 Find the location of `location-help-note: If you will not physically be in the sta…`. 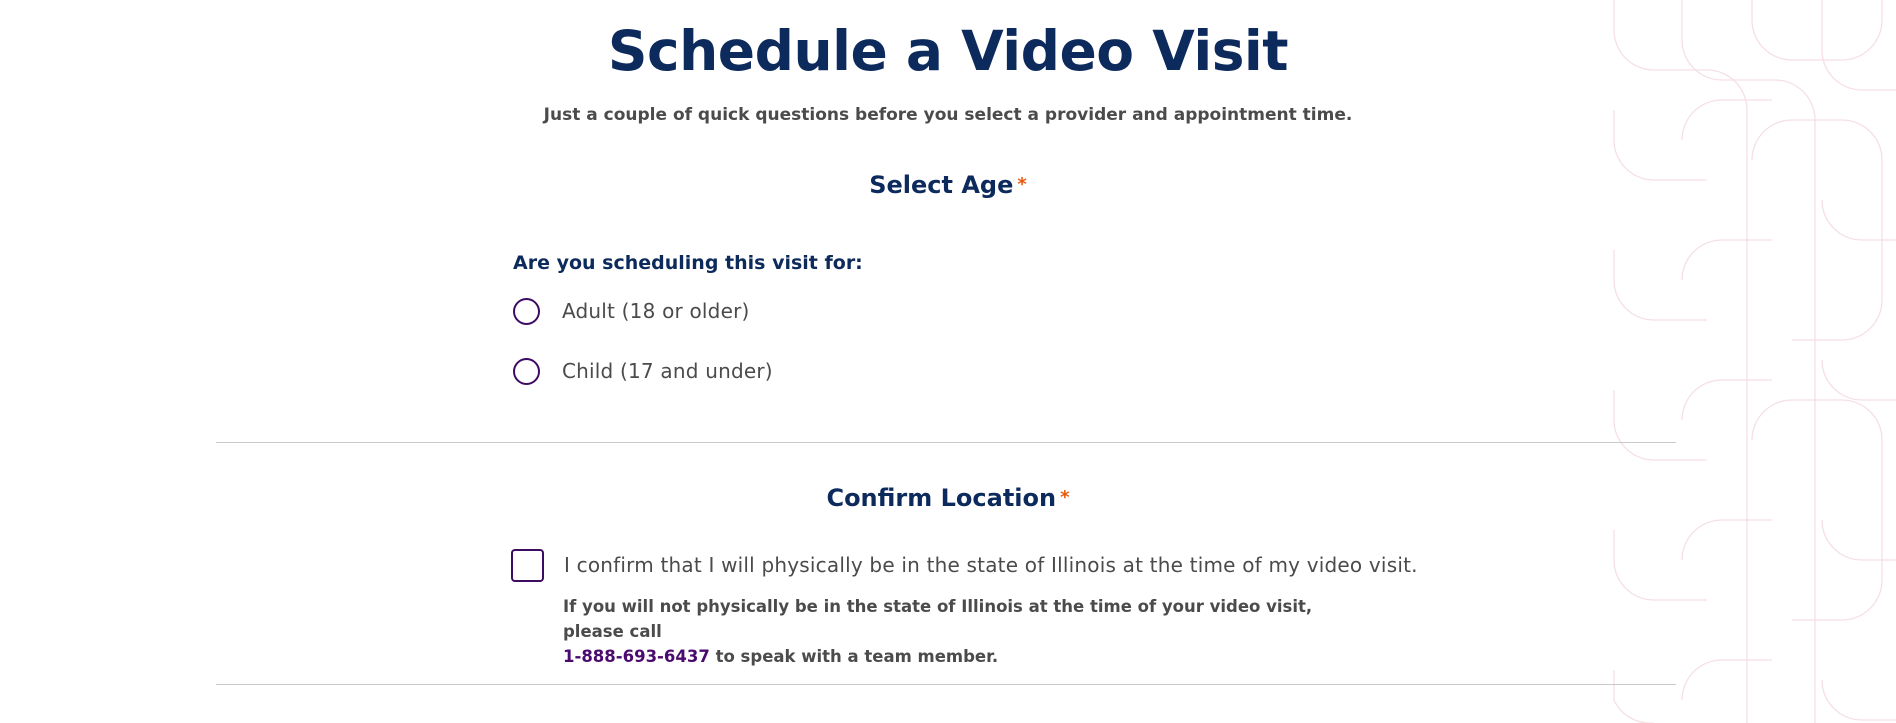

location-help-note: If you will not physically be in the sta… is located at coordinates (963, 631).